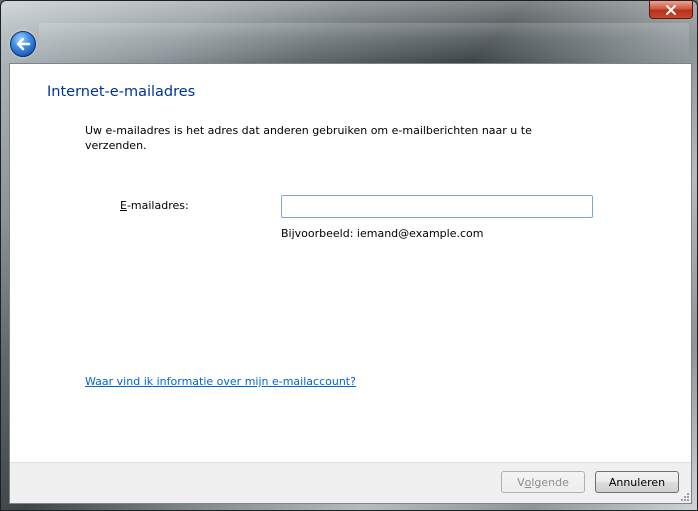 This screenshot has width=698, height=511. I want to click on email-label-text: -mailadres:, so click(157, 205).